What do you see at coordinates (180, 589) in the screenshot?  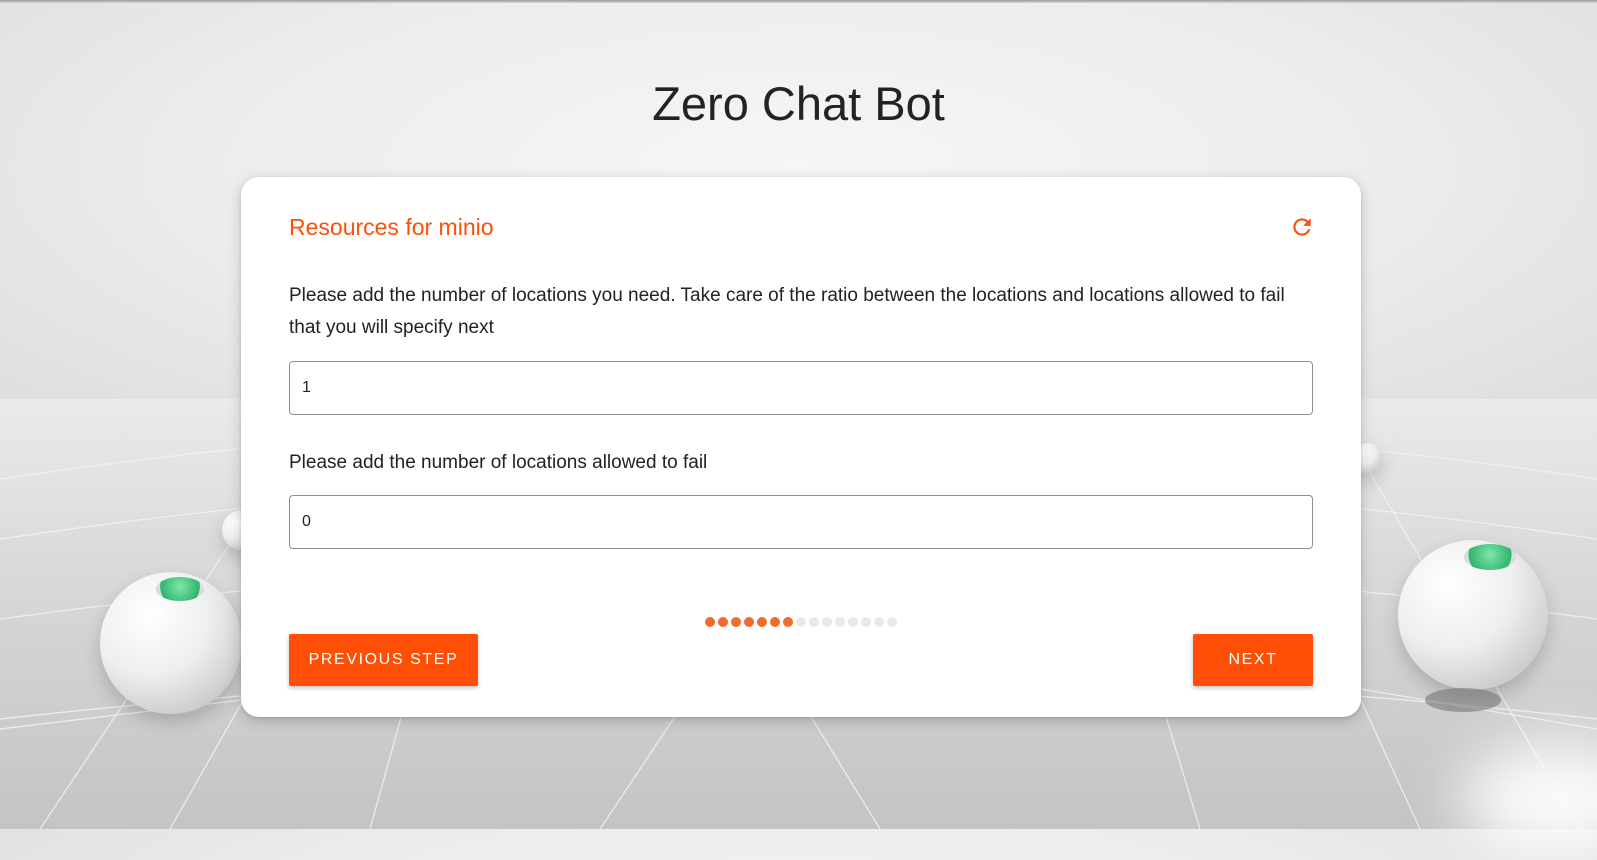 I see `orb-cap-left` at bounding box center [180, 589].